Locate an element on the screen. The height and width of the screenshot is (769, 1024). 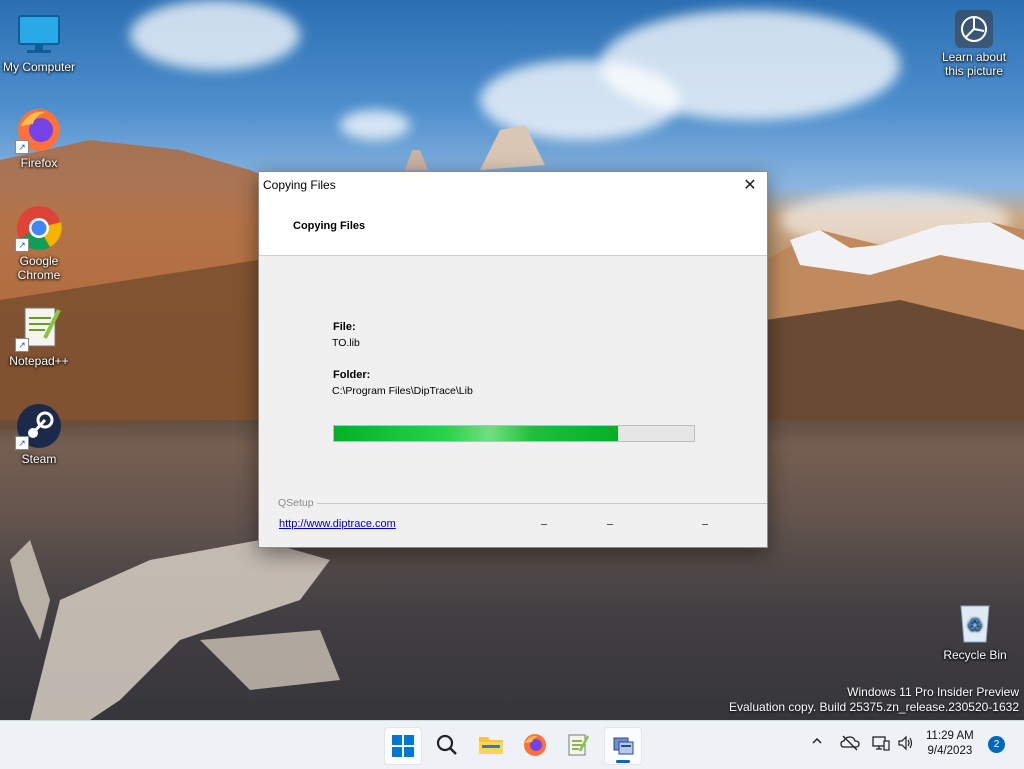
file-explorer-icon is located at coordinates (491, 745).